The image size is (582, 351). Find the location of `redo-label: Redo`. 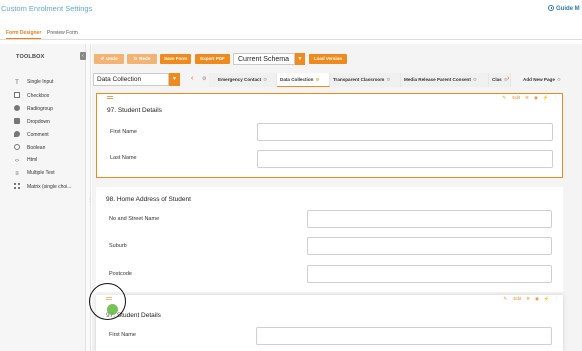

redo-label: Redo is located at coordinates (145, 58).